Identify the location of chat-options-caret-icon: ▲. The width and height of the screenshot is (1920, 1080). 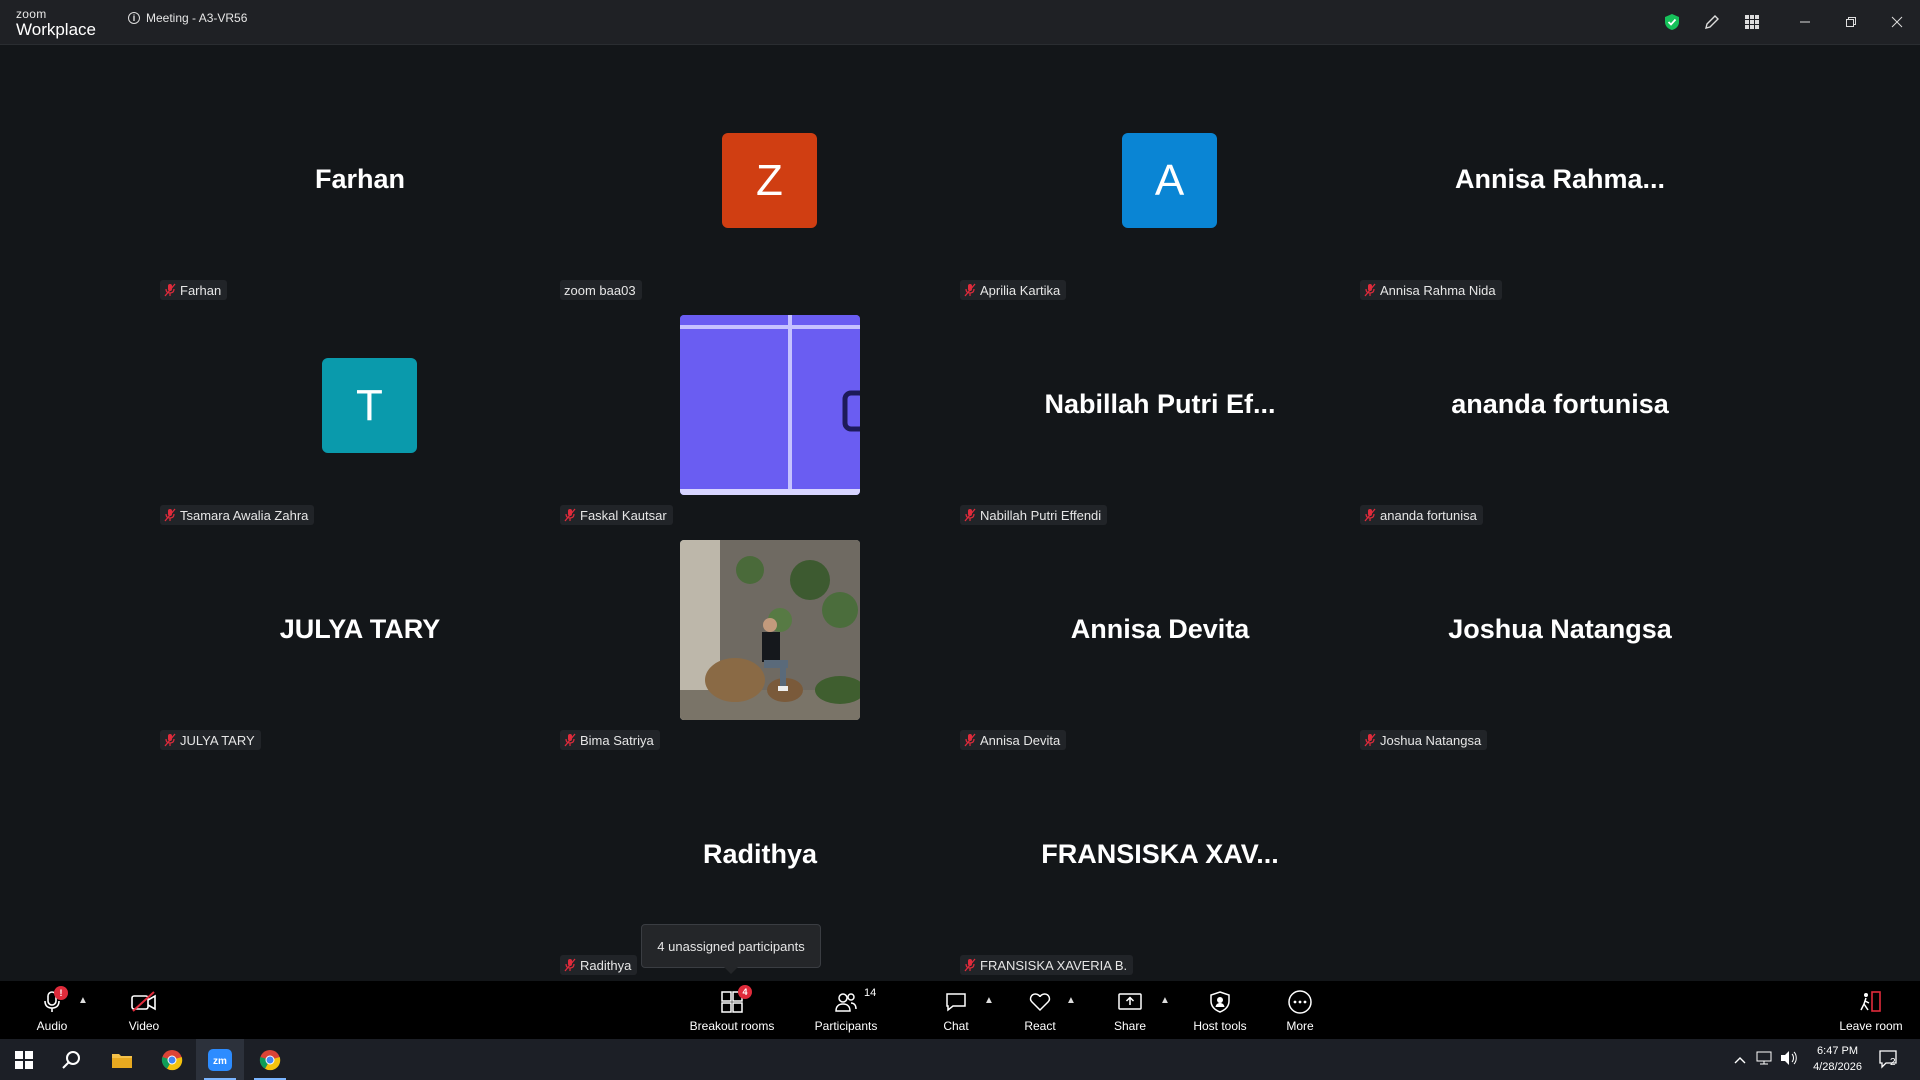
(989, 1000).